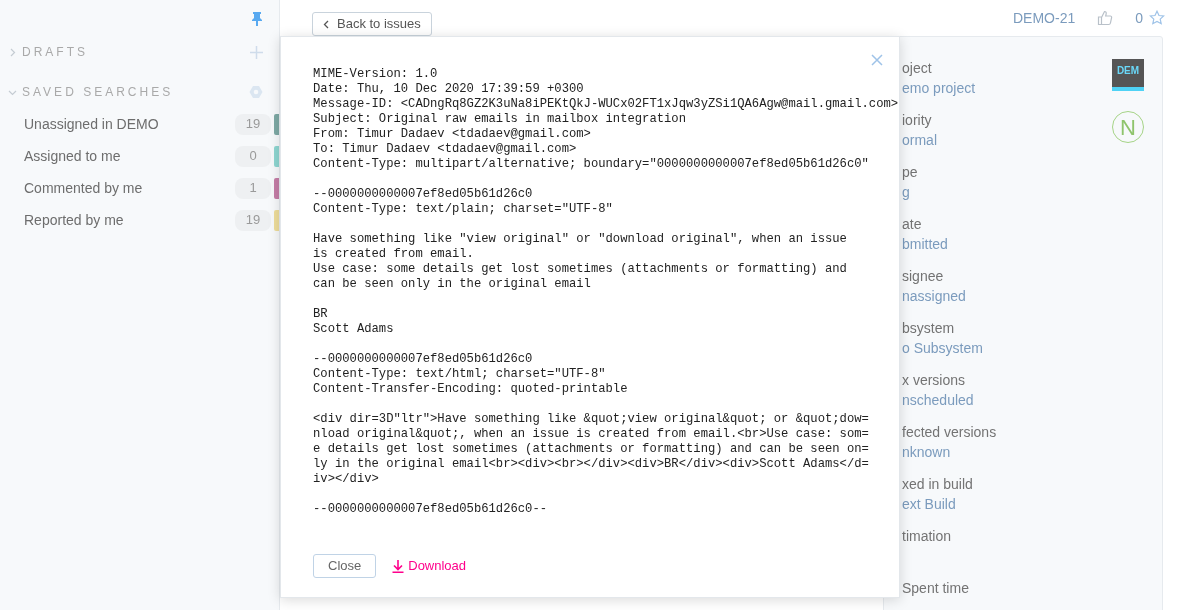  Describe the element at coordinates (257, 19) in the screenshot. I see `pin-icon` at that location.